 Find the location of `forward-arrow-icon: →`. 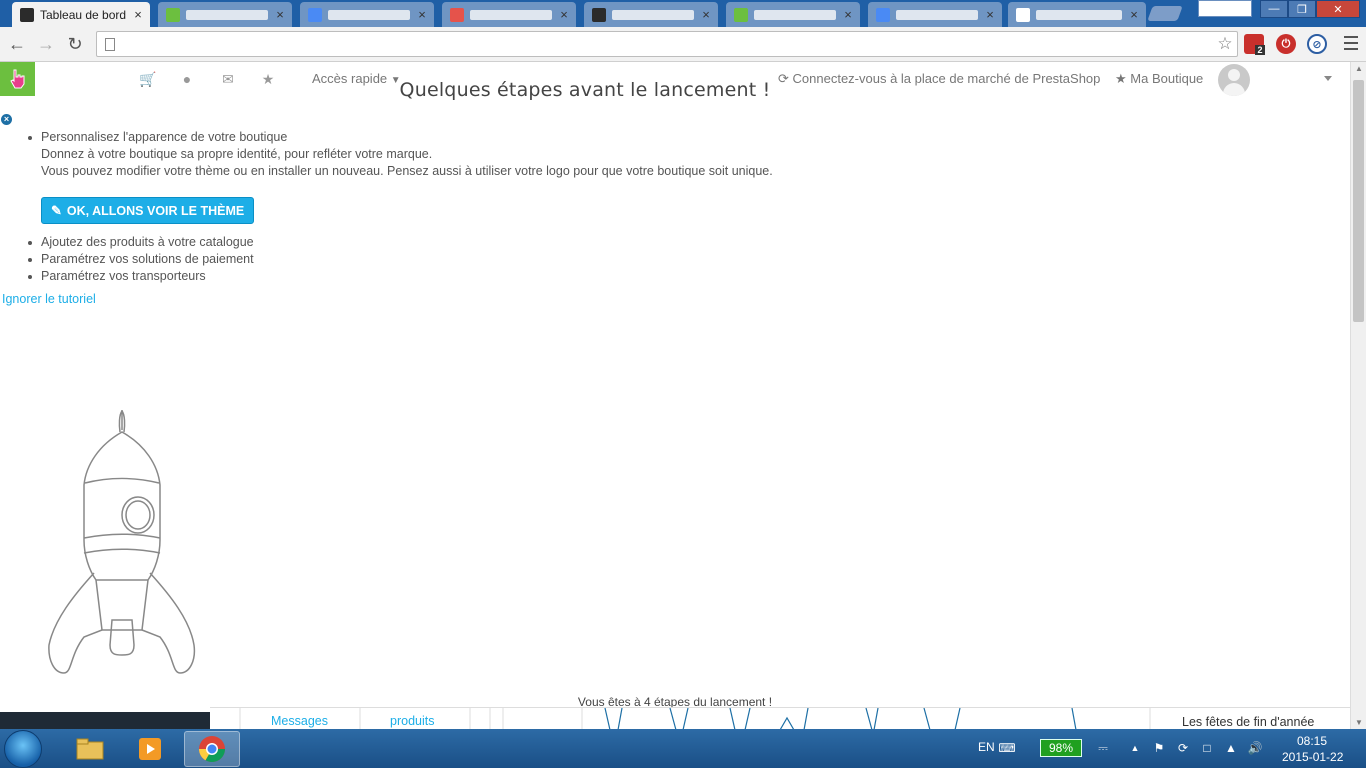

forward-arrow-icon: → is located at coordinates (46, 44).